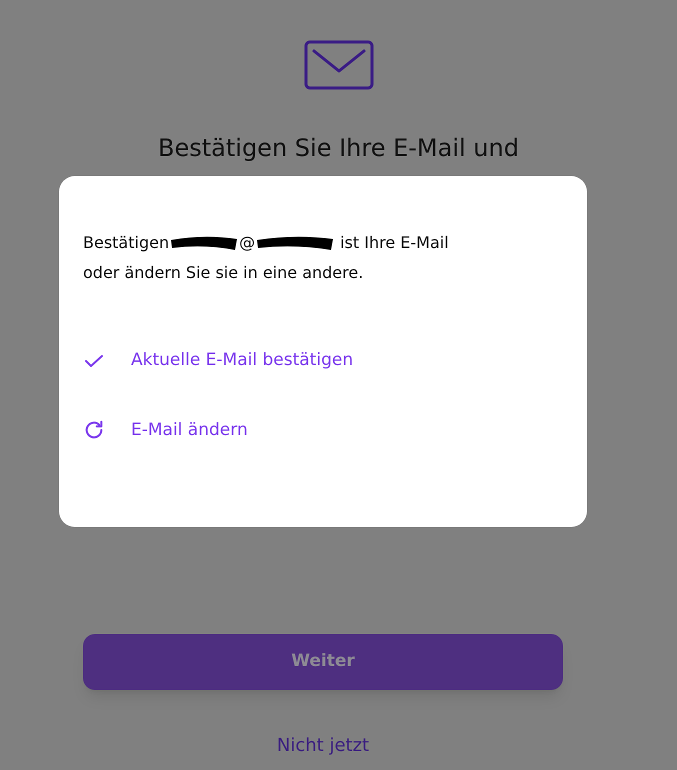 The width and height of the screenshot is (677, 770). What do you see at coordinates (339, 65) in the screenshot?
I see `envelope-icon` at bounding box center [339, 65].